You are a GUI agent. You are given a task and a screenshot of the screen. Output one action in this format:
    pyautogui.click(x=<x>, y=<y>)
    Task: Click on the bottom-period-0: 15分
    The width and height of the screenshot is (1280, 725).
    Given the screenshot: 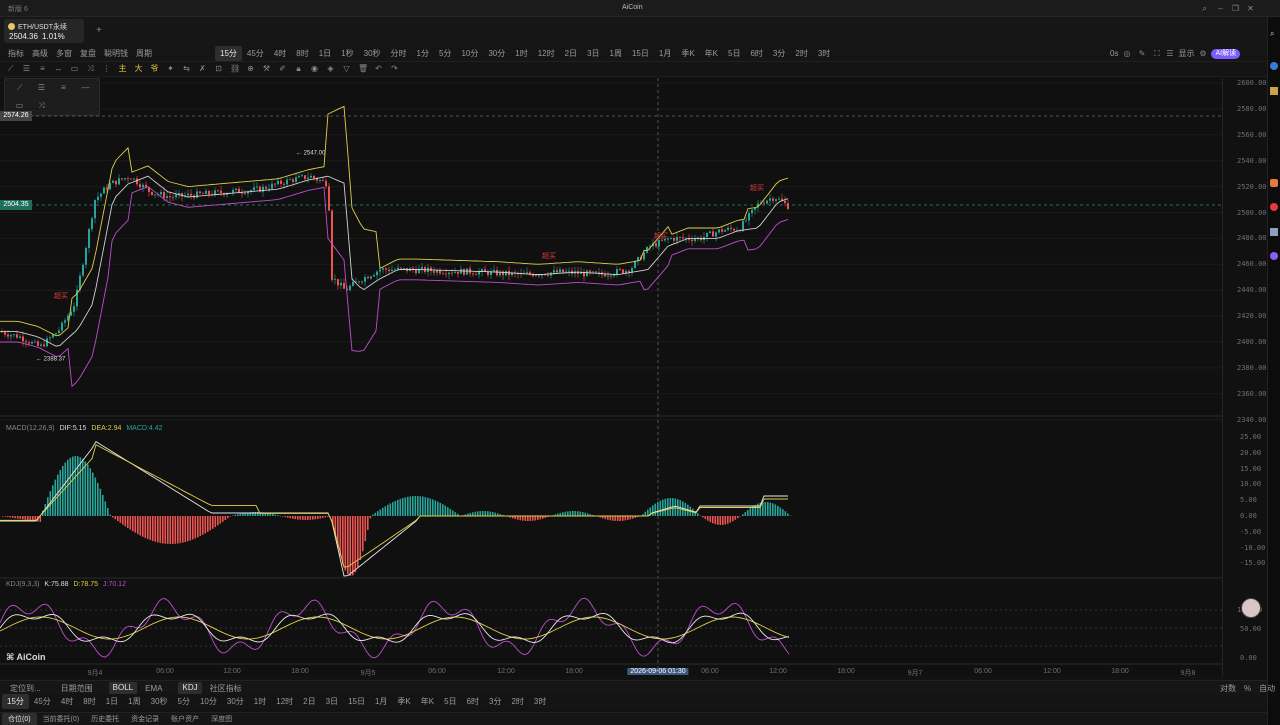 What is the action you would take?
    pyautogui.click(x=15, y=701)
    